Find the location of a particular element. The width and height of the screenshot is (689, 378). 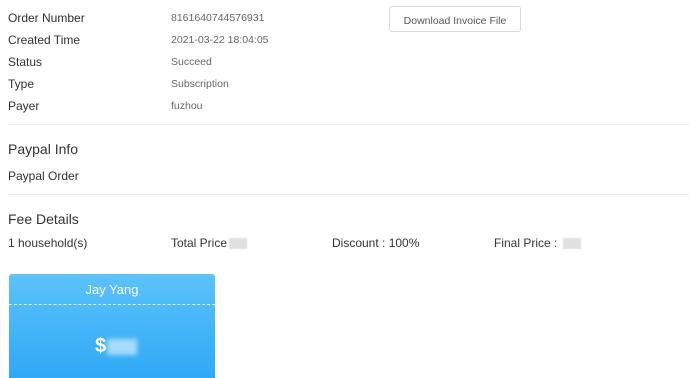

paypal-order-label: Paypal Order is located at coordinates (43, 176).